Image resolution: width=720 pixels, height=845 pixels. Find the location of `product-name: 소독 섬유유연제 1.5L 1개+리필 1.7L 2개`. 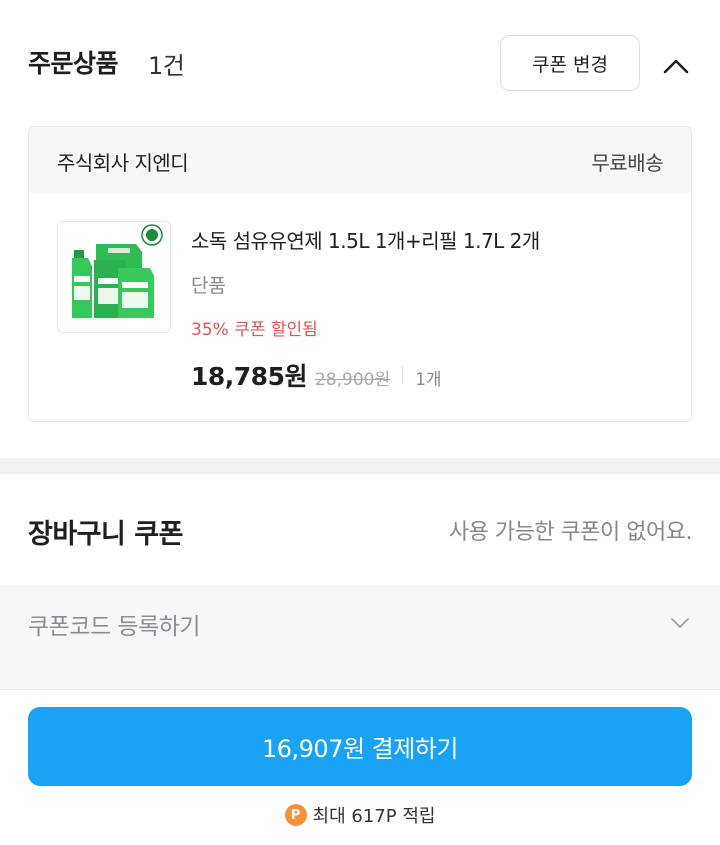

product-name: 소독 섬유유연제 1.5L 1개+리필 1.7L 2개 is located at coordinates (365, 239).